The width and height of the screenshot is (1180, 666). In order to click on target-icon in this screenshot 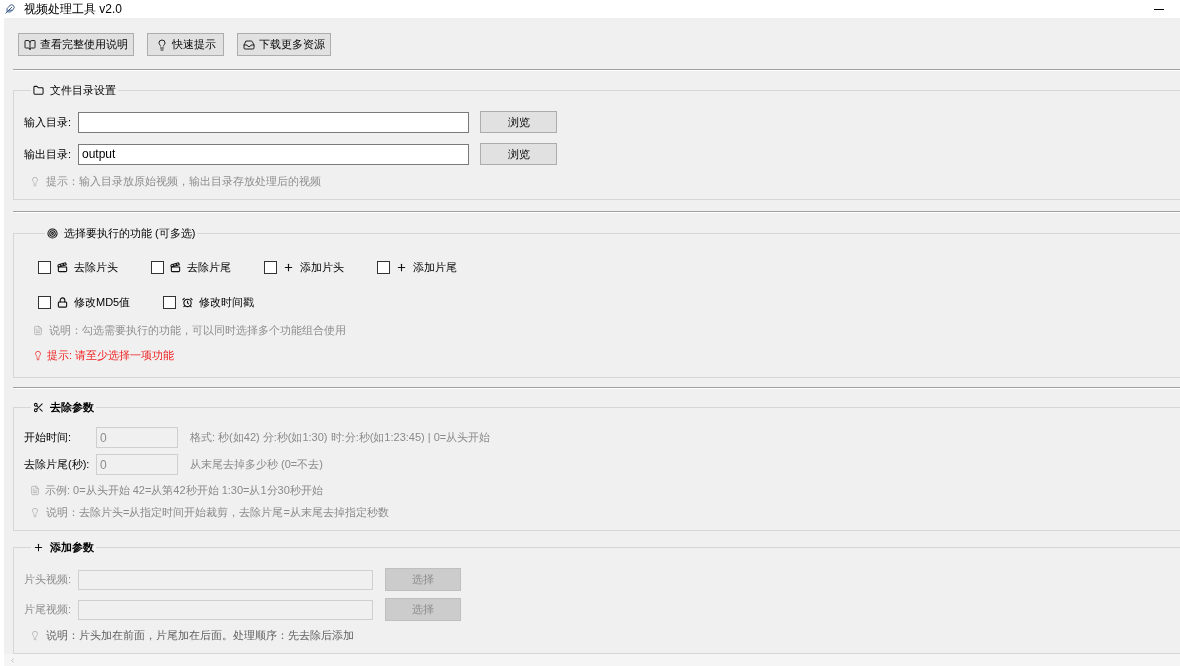, I will do `click(52, 233)`.